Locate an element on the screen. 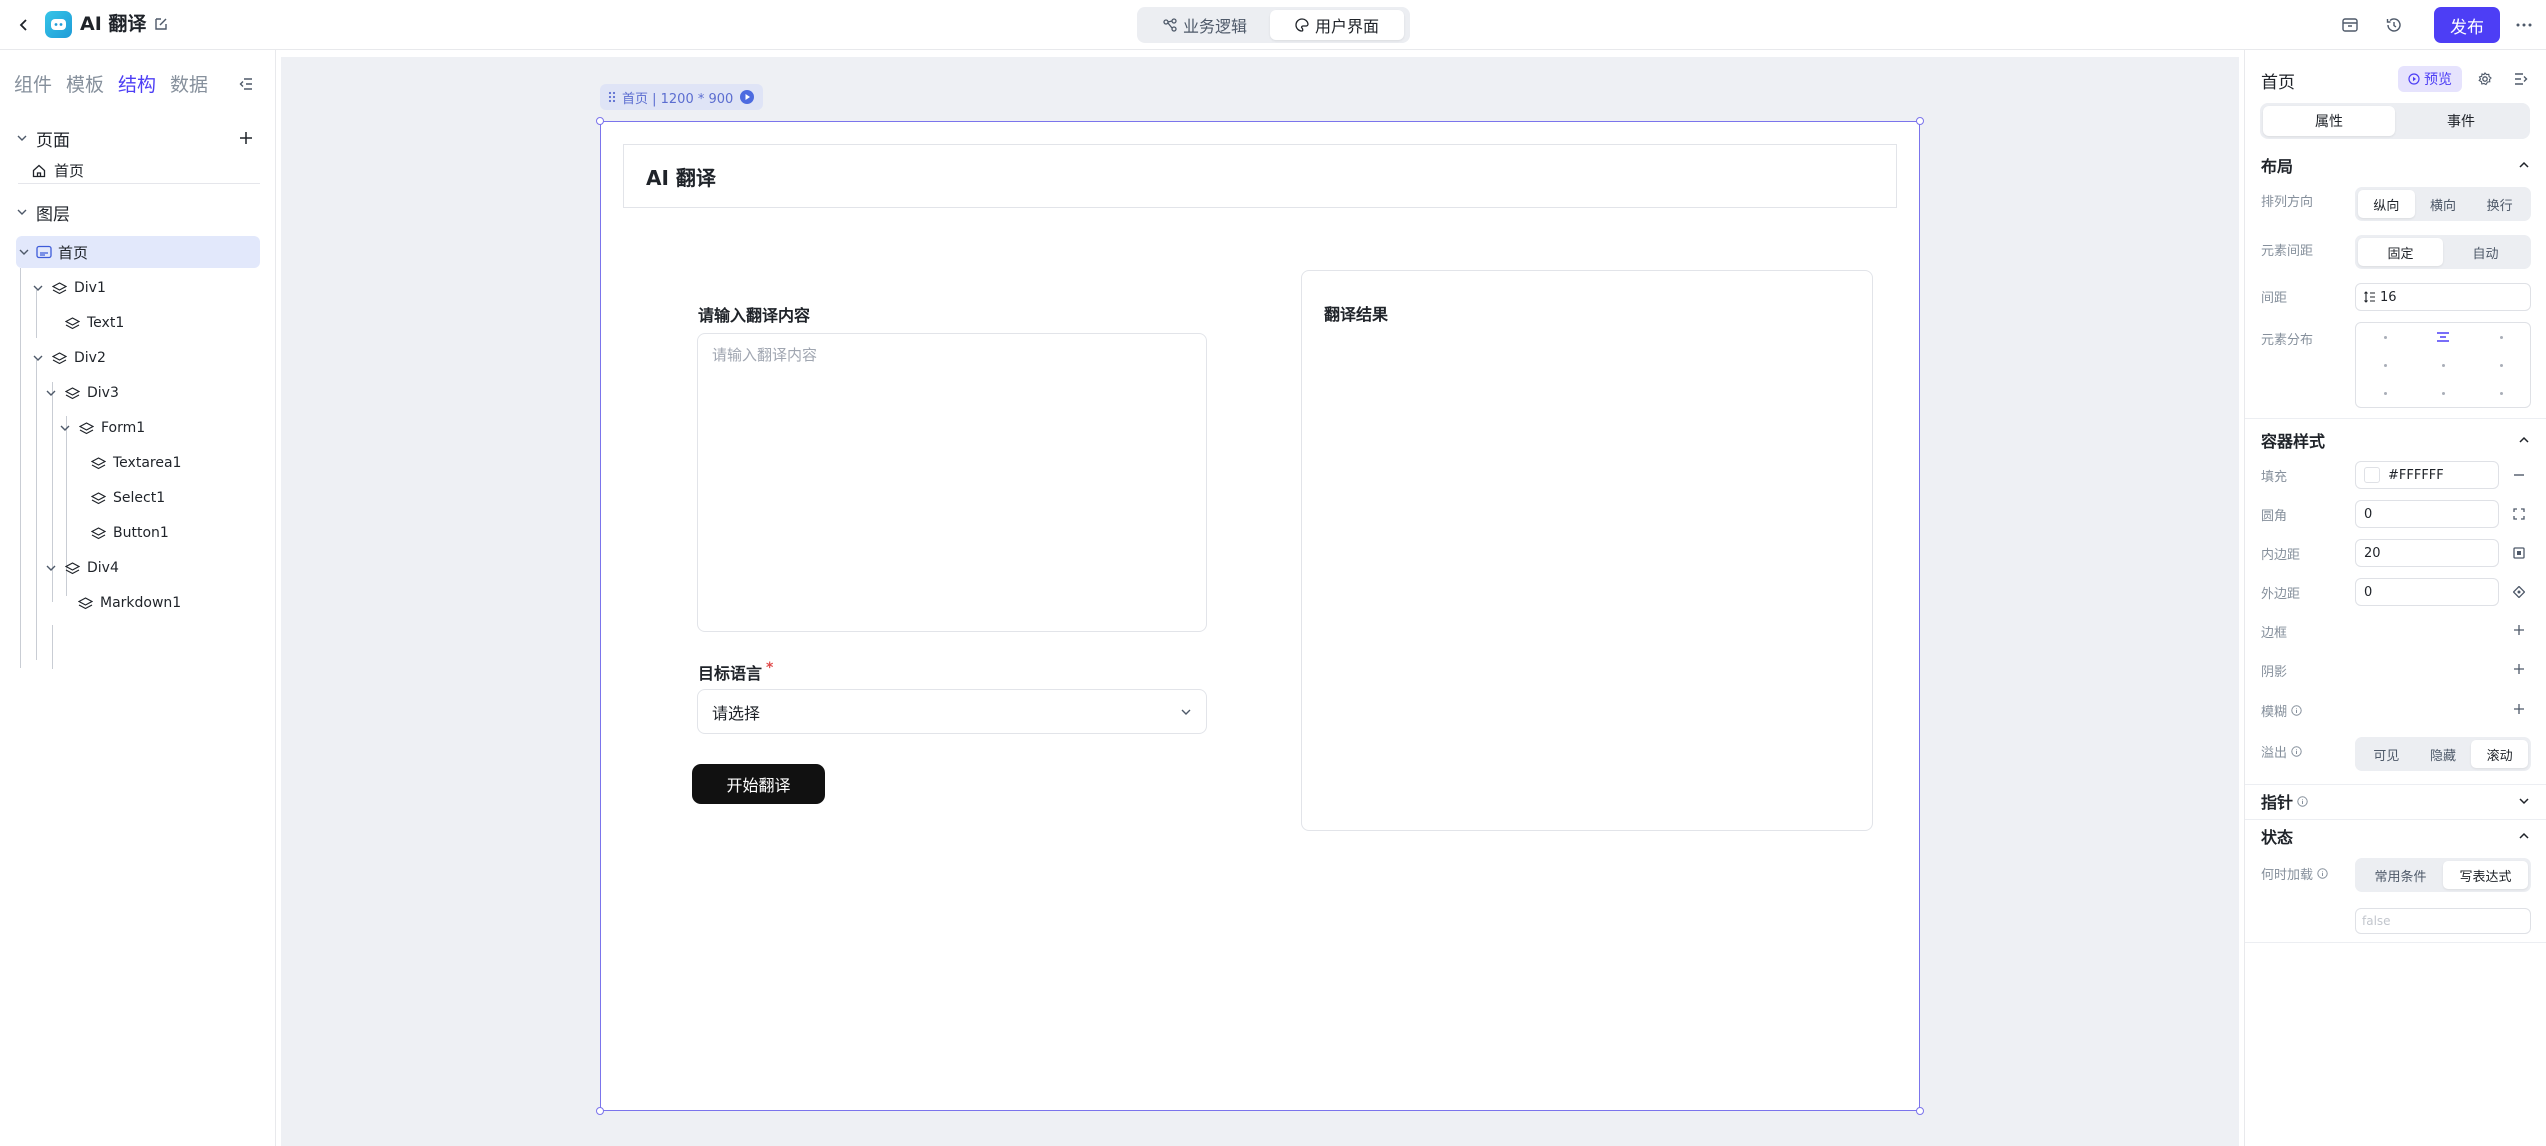 Image resolution: width=2546 pixels, height=1146 pixels. gap-input: 16 is located at coordinates (2443, 297).